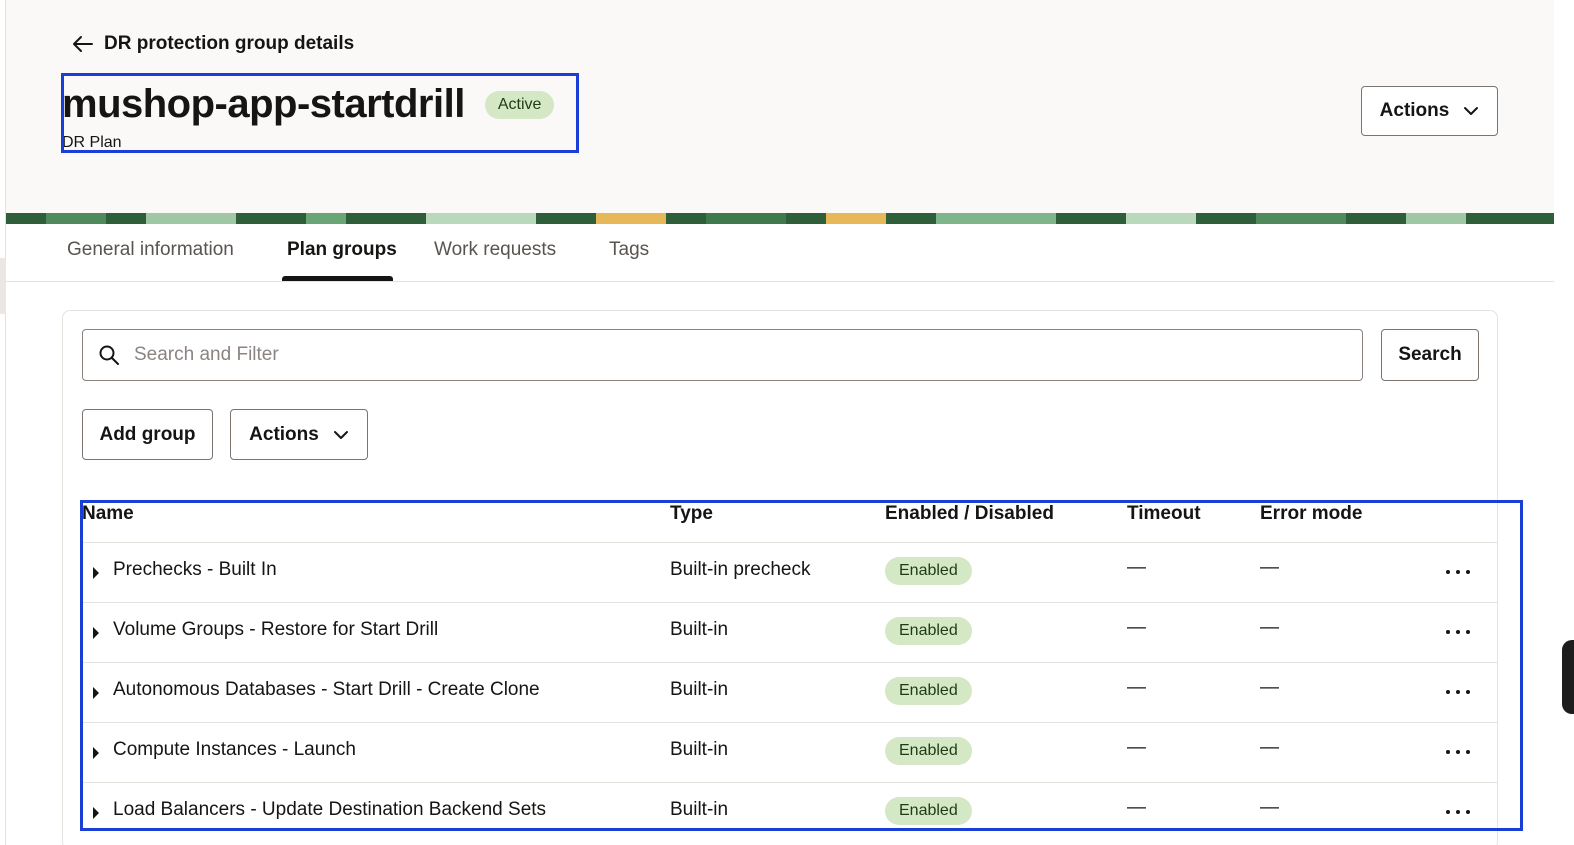  What do you see at coordinates (780, 218) in the screenshot?
I see `decorative-banner` at bounding box center [780, 218].